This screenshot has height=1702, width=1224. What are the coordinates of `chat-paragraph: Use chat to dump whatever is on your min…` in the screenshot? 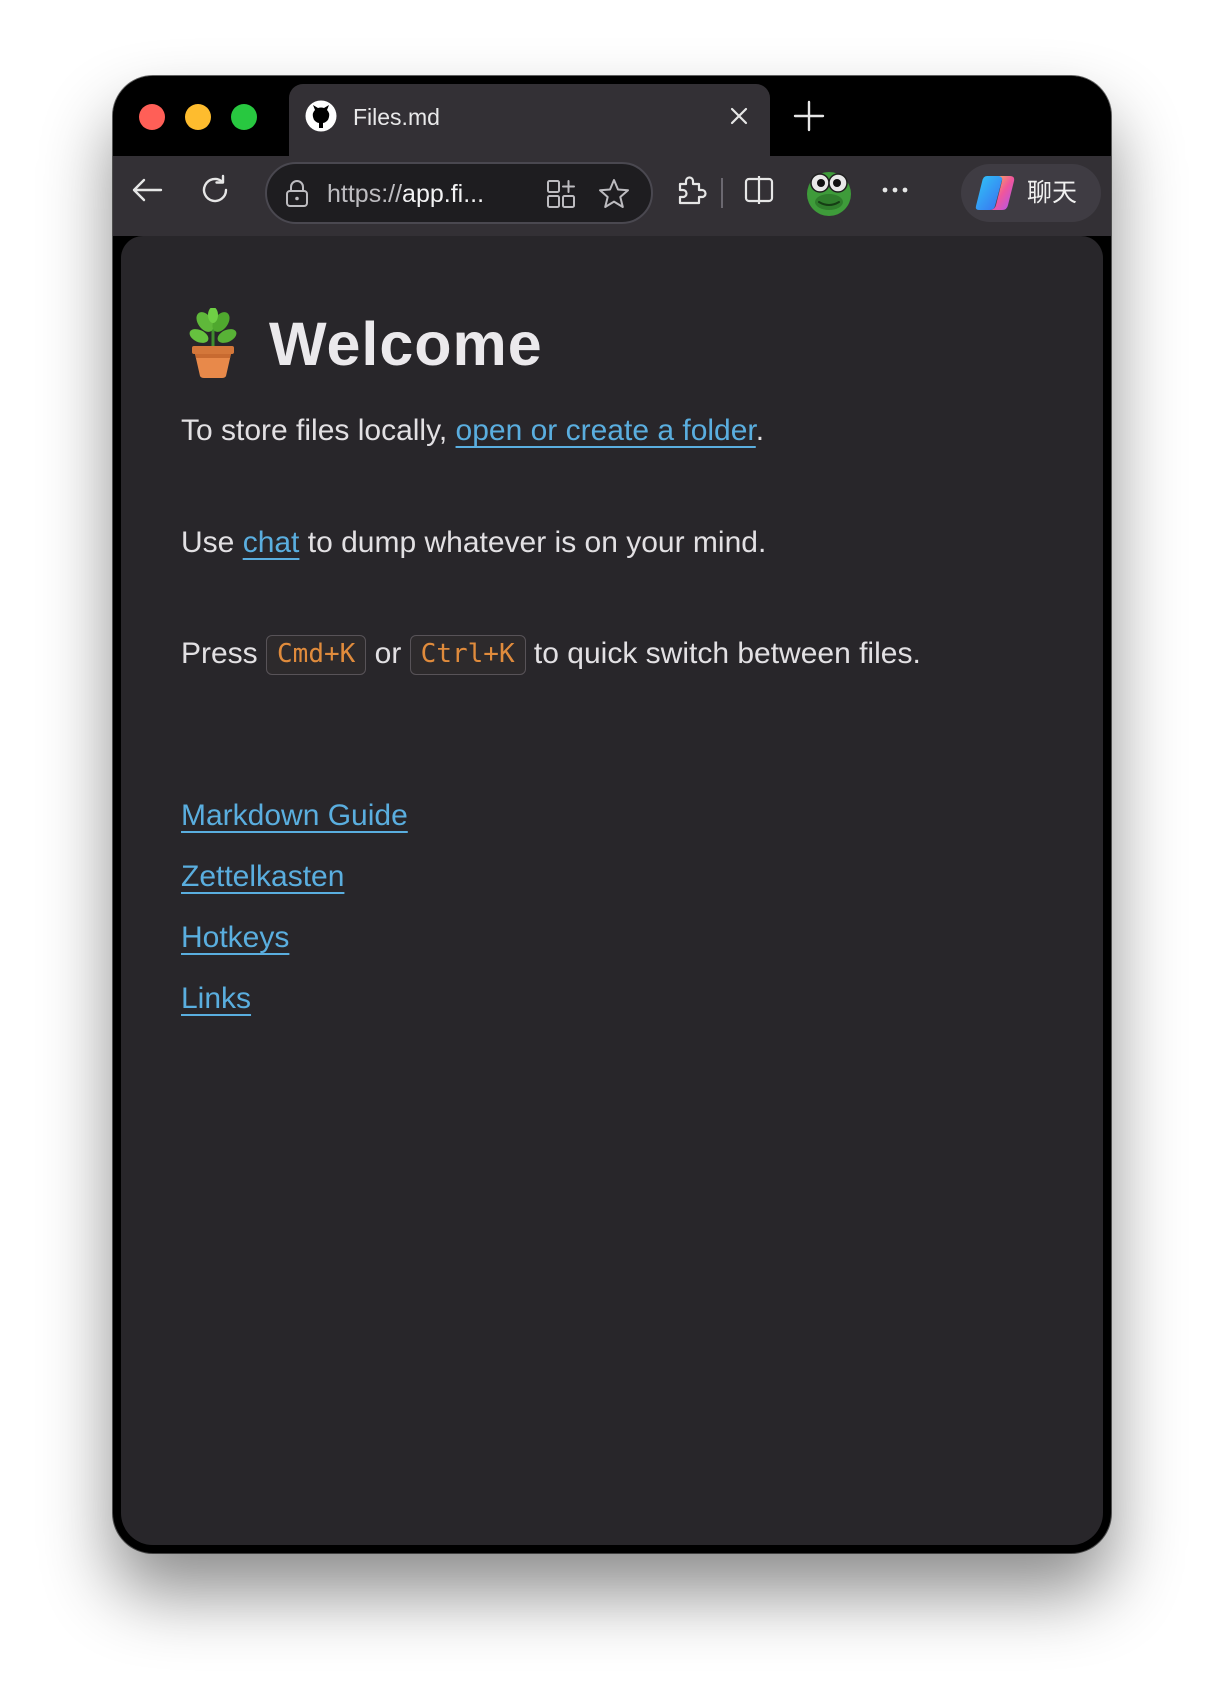 It's located at (473, 543).